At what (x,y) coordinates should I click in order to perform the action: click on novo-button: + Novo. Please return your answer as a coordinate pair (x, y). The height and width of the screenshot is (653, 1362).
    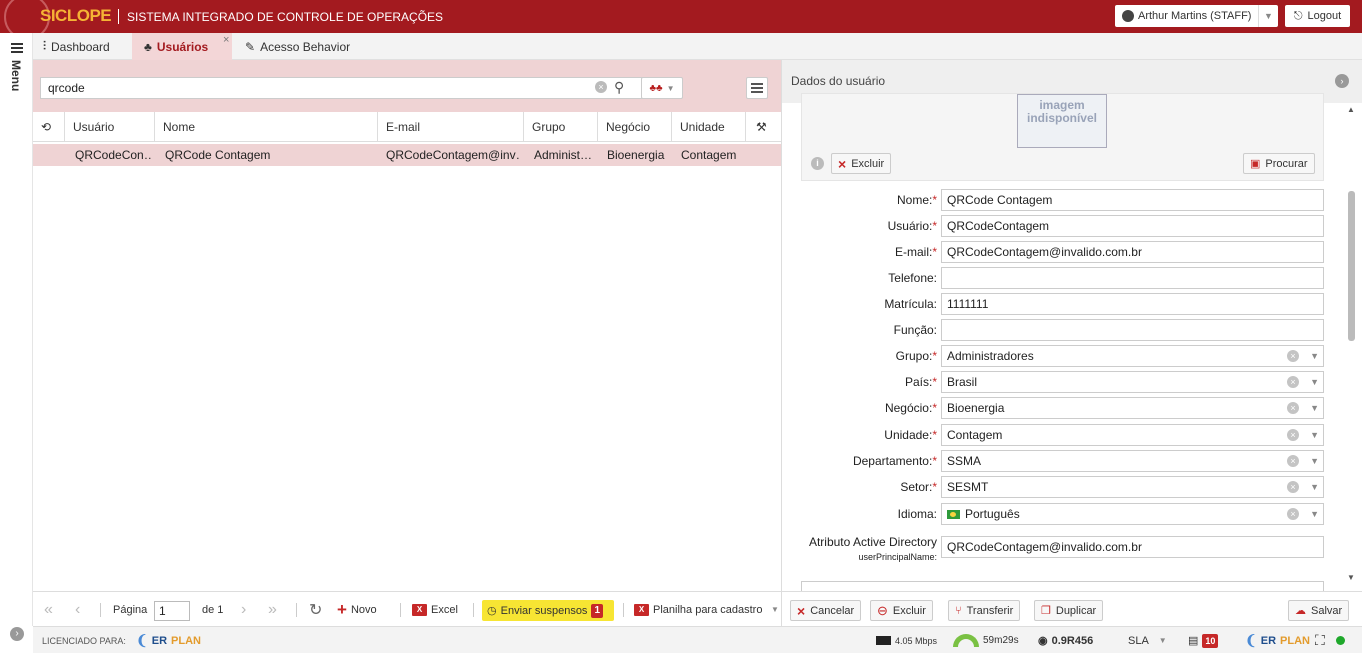
    Looking at the image, I should click on (357, 609).